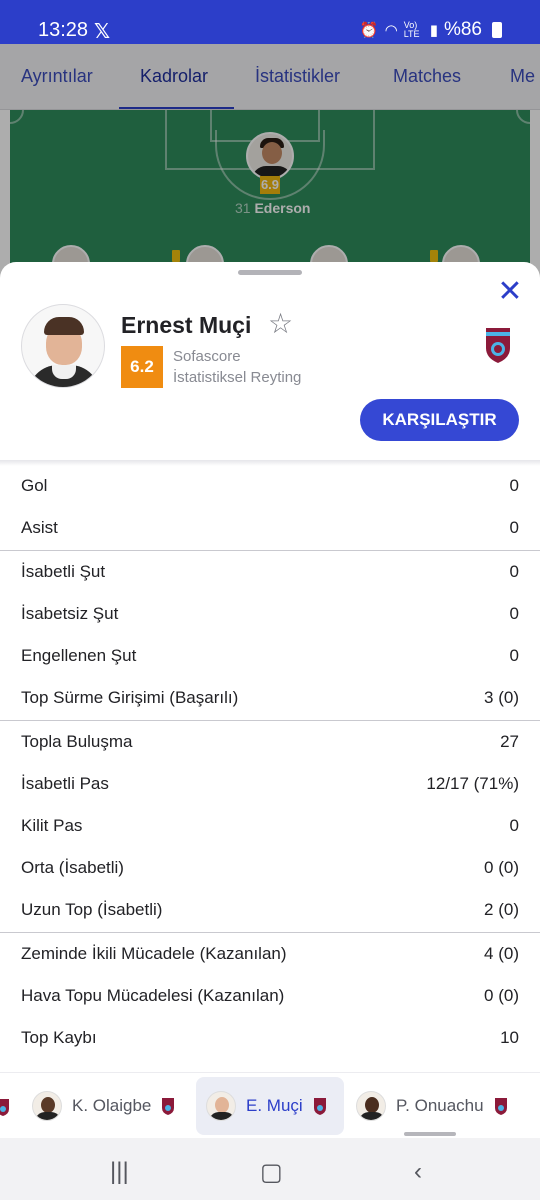 The height and width of the screenshot is (1200, 540). What do you see at coordinates (153, 995) in the screenshot?
I see `stat-label: Hava Topu Mücadelesi (Kazanılan)` at bounding box center [153, 995].